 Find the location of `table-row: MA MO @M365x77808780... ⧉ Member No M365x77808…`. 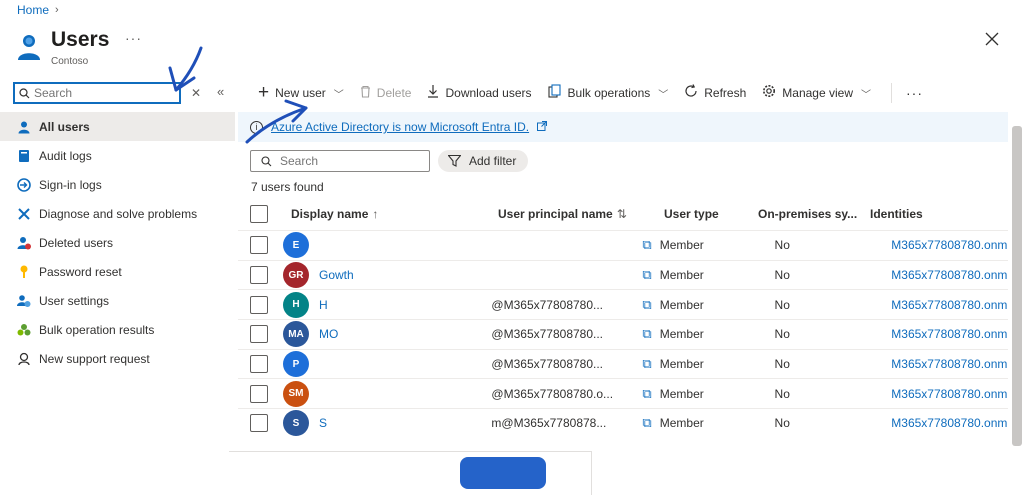

table-row: MA MO @M365x77808780... ⧉ Member No M365x77808… is located at coordinates (623, 334).